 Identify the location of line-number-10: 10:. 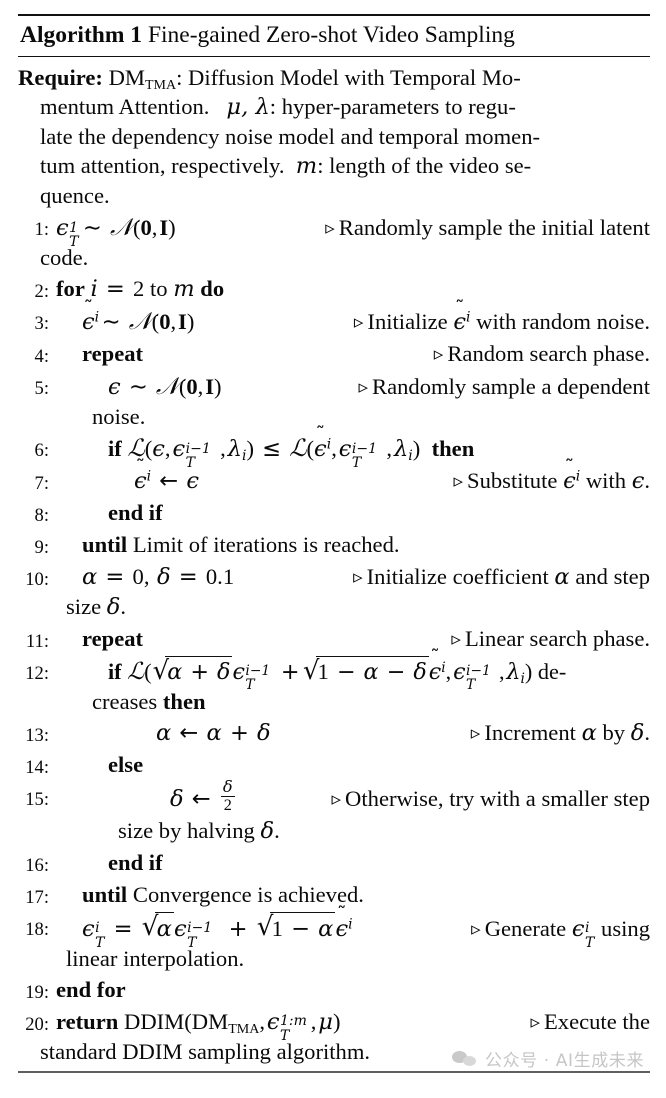
(37, 580).